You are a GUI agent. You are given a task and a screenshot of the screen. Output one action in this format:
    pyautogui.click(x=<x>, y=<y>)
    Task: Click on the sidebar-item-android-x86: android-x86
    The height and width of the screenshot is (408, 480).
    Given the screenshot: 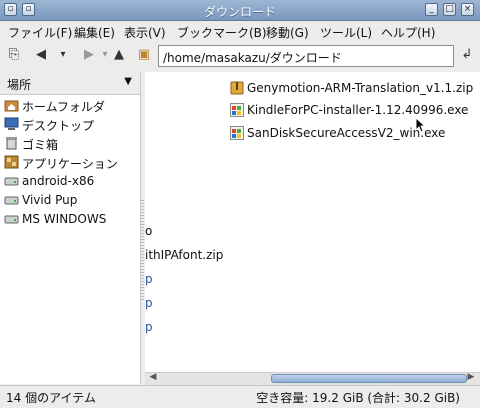 What is the action you would take?
    pyautogui.click(x=70, y=181)
    